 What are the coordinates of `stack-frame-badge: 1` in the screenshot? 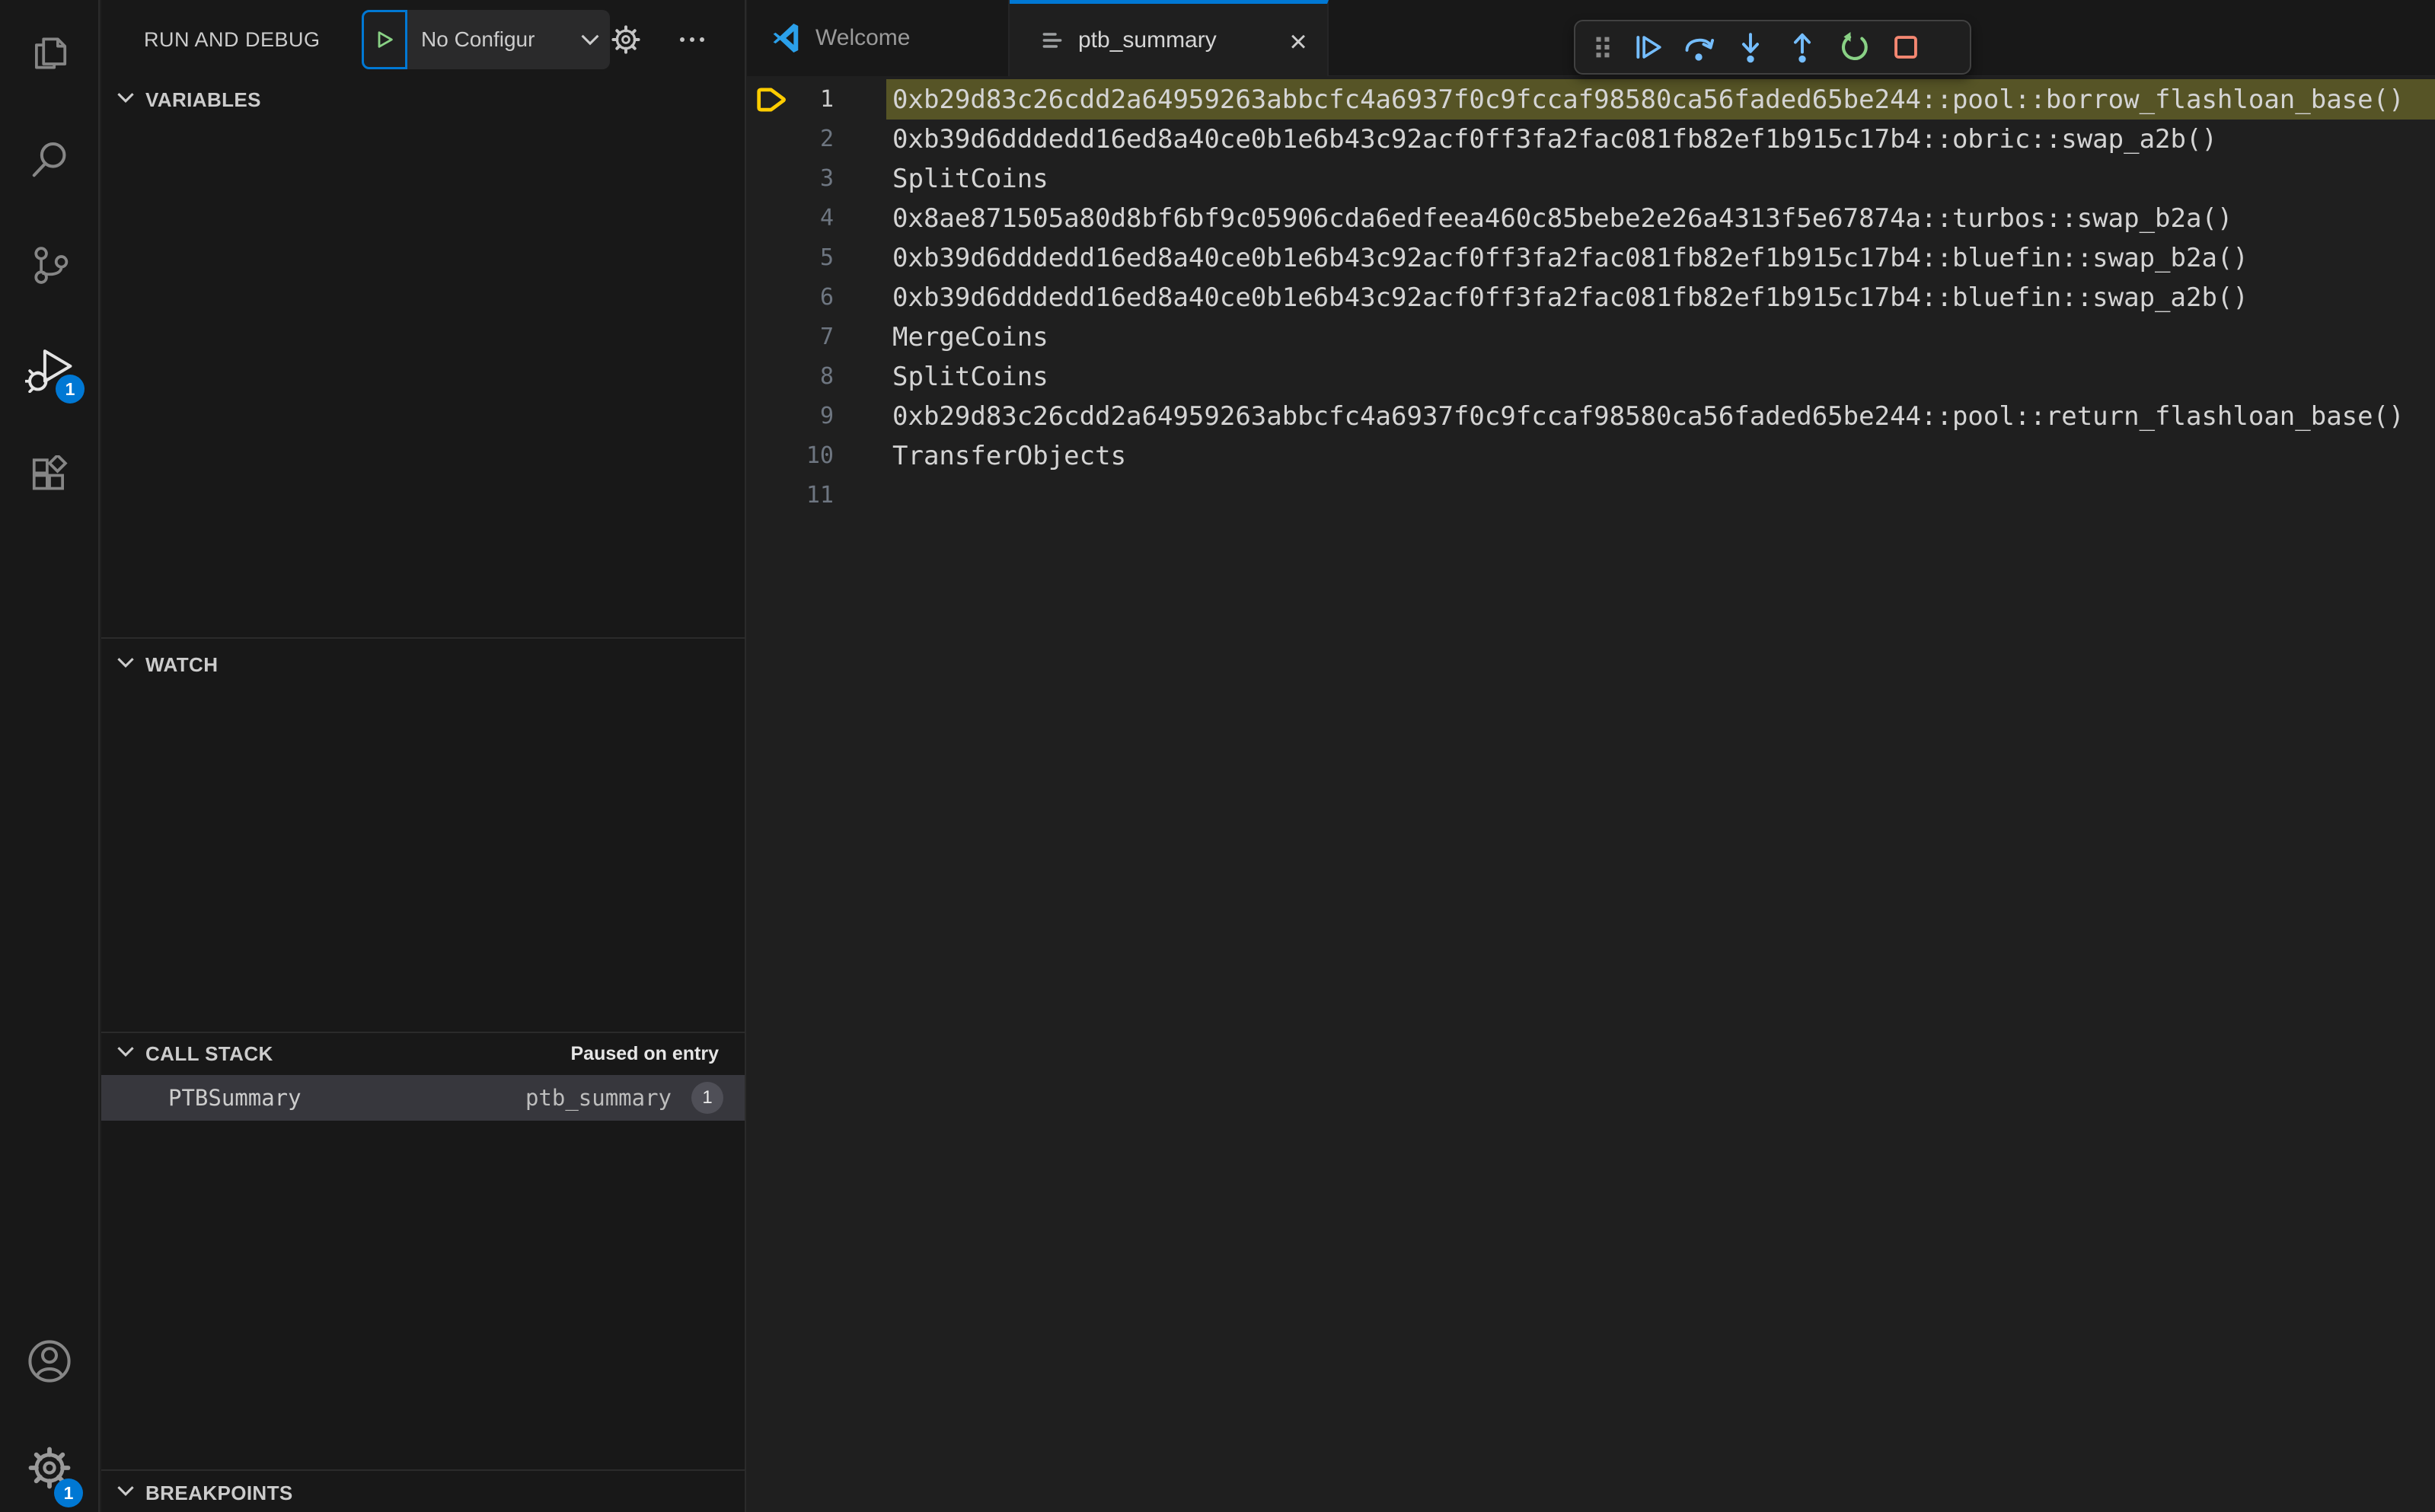 It's located at (707, 1098).